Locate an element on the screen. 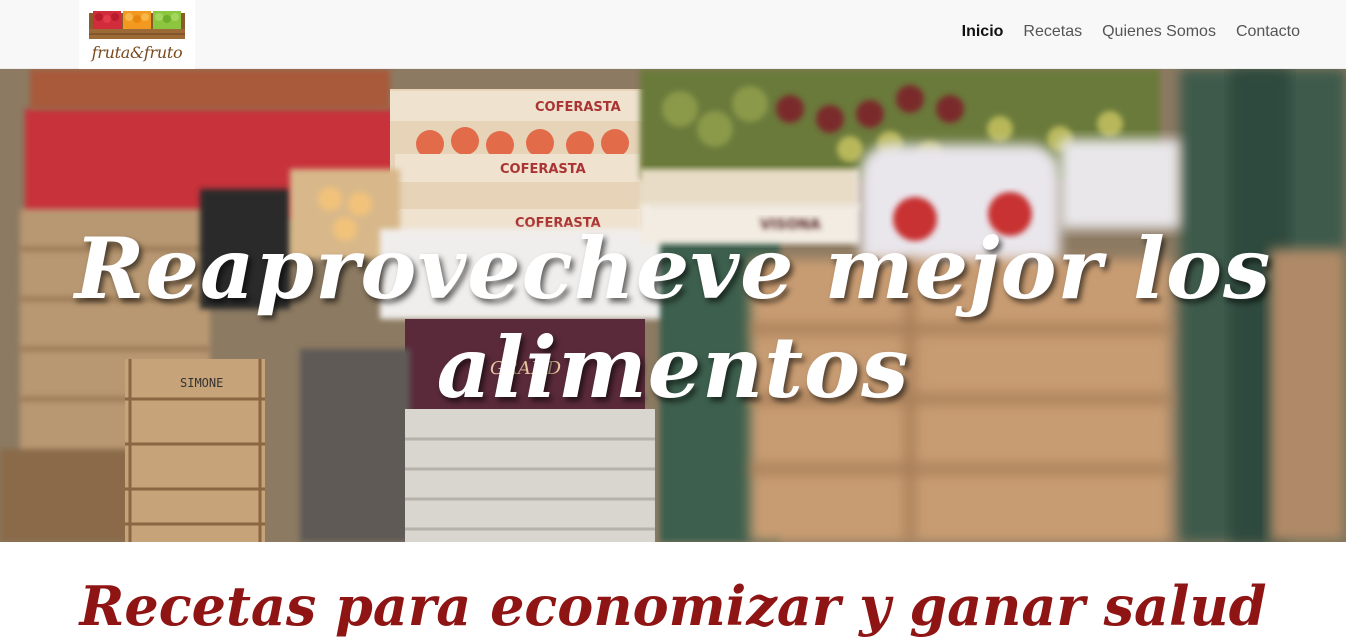 This screenshot has height=638, width=1346. crate-label-coferasta-2: COFERASTA is located at coordinates (543, 169).